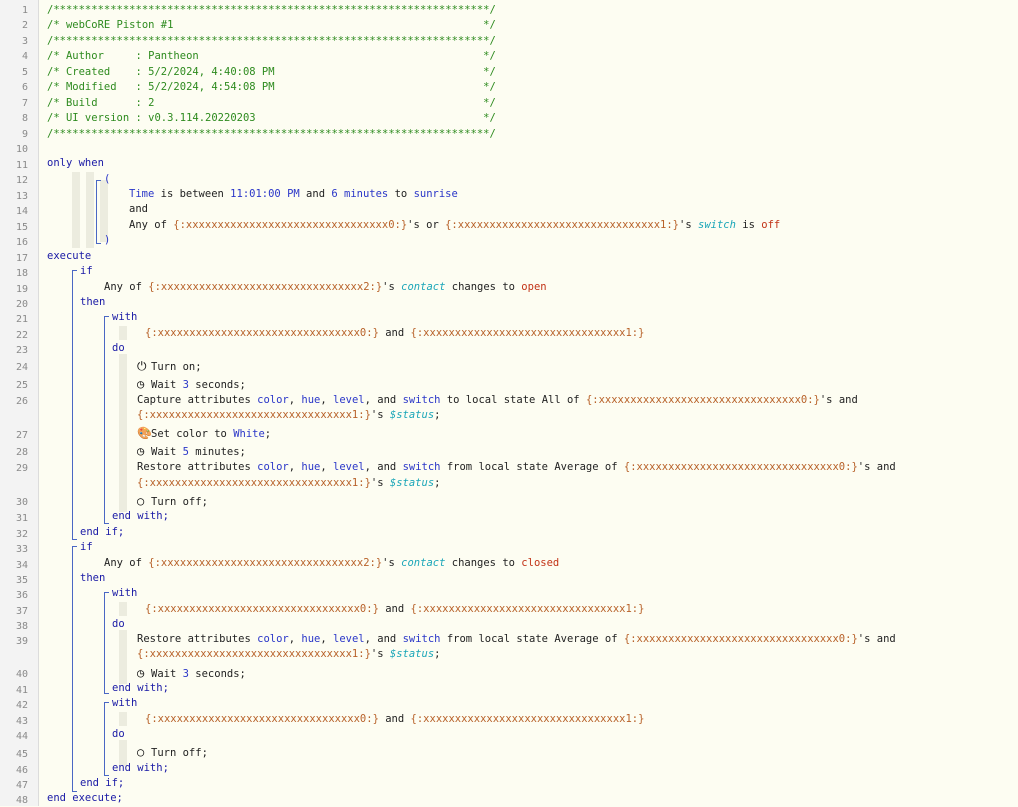  Describe the element at coordinates (24, 103) in the screenshot. I see `line-number: 7` at that location.